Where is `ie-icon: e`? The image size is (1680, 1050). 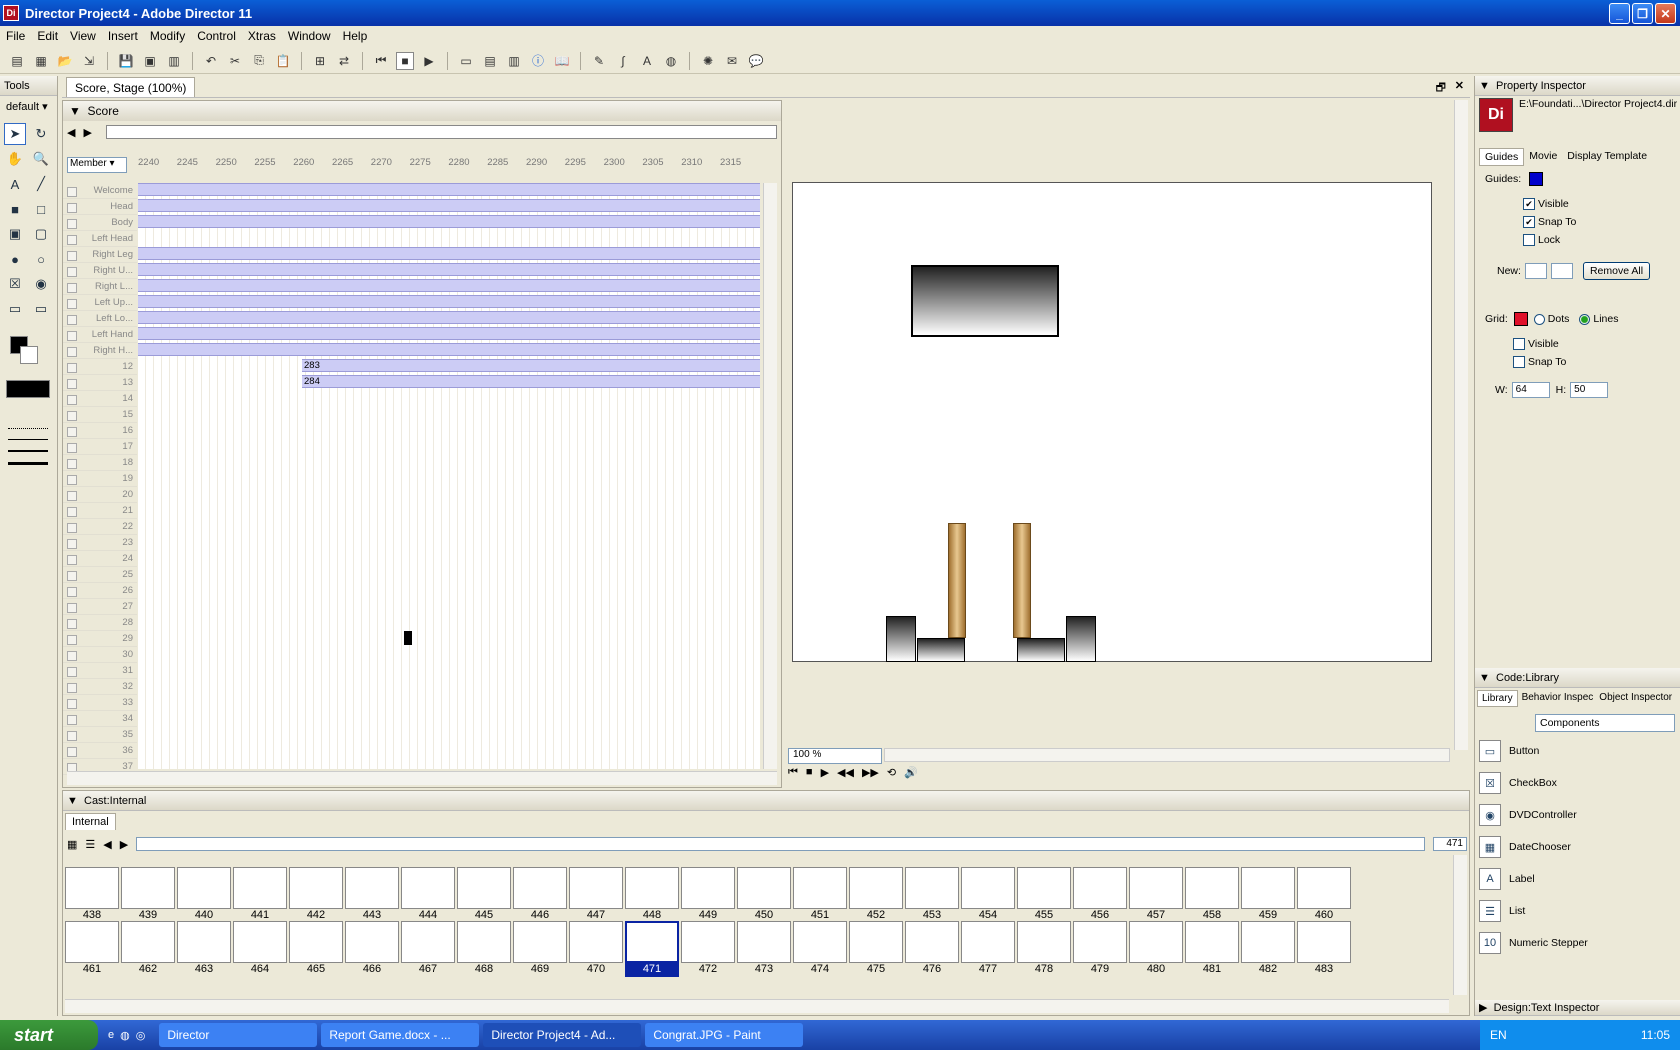 ie-icon: e is located at coordinates (111, 1035).